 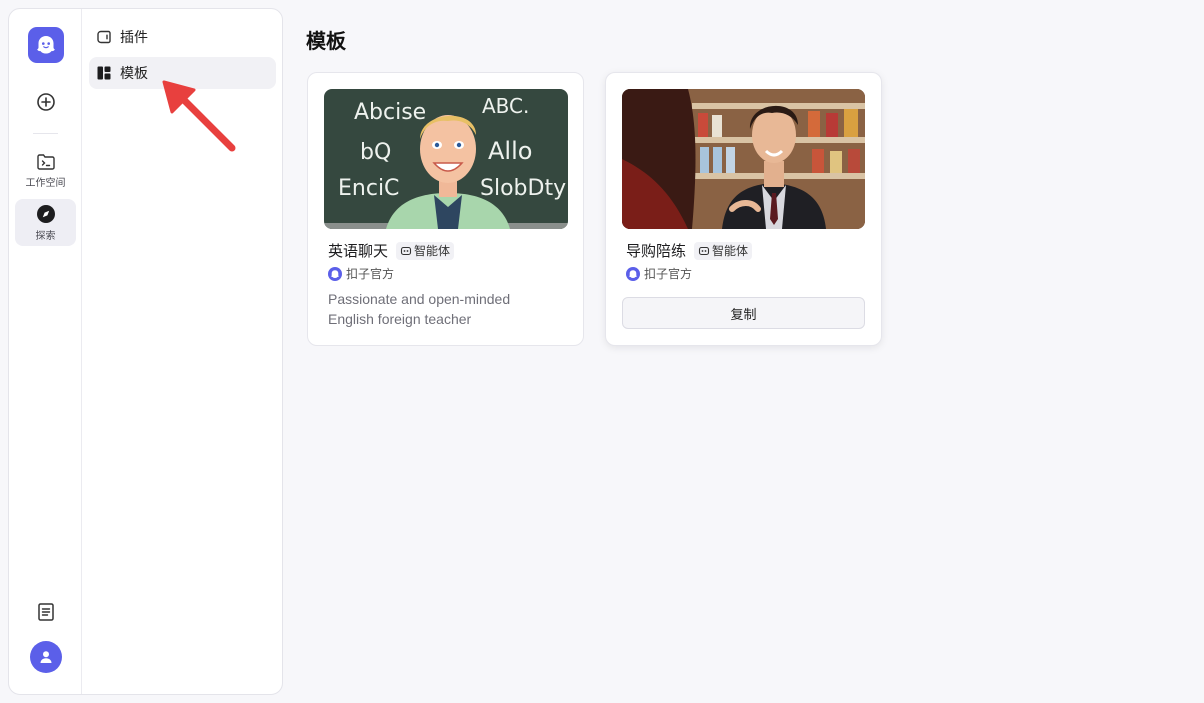 I want to click on explore-button: 探索, so click(x=45, y=222).